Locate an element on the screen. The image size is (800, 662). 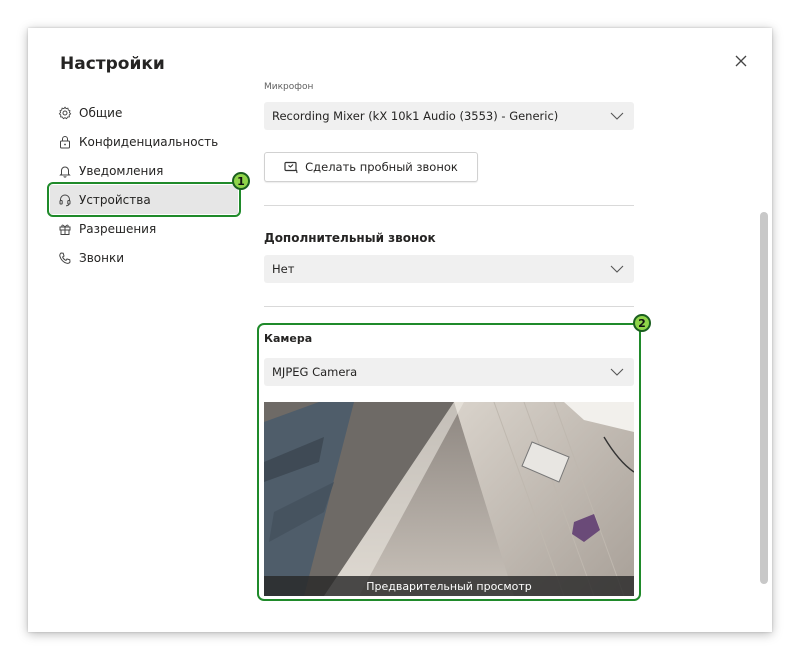
camera-value: MJPEG Camera is located at coordinates (315, 372).